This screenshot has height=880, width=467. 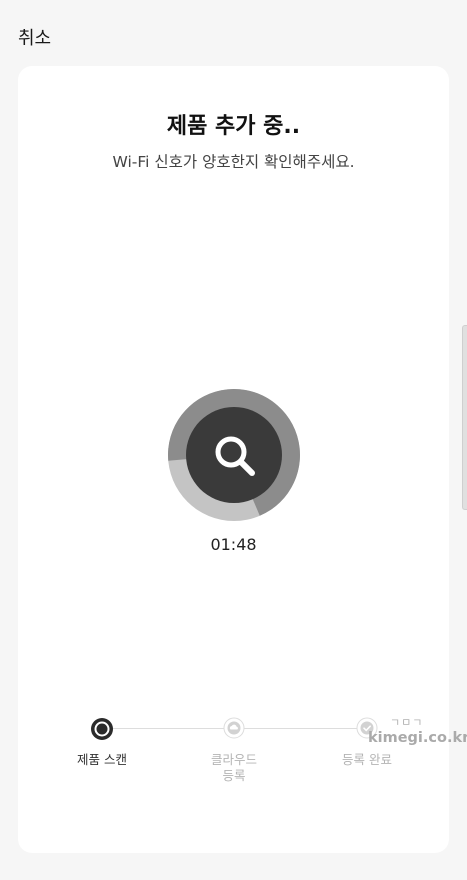 I want to click on step-scan-indicator, so click(x=102, y=731).